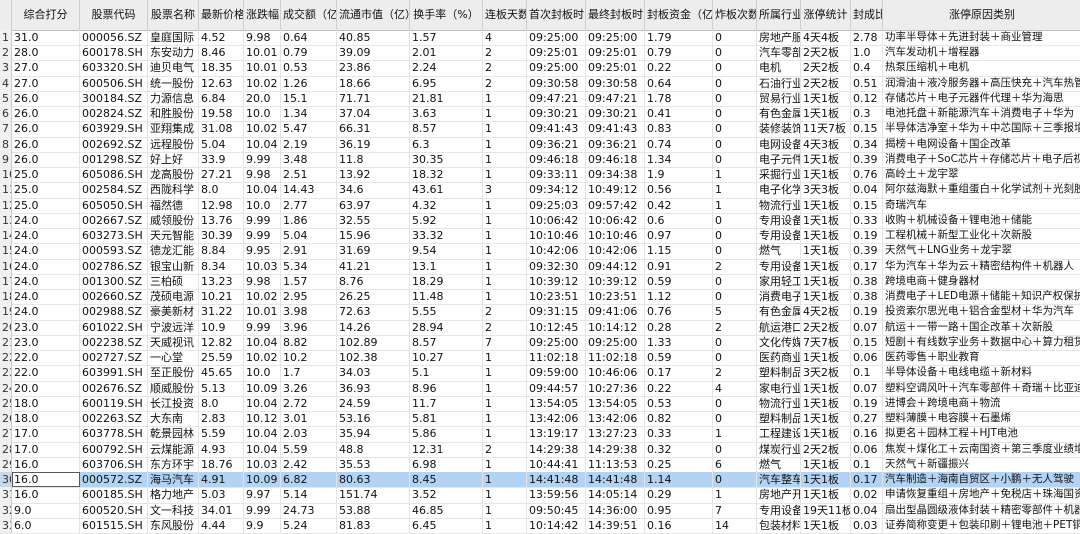 This screenshot has height=534, width=1080. Describe the element at coordinates (221, 434) in the screenshot. I see `cell-price: 5.59` at that location.